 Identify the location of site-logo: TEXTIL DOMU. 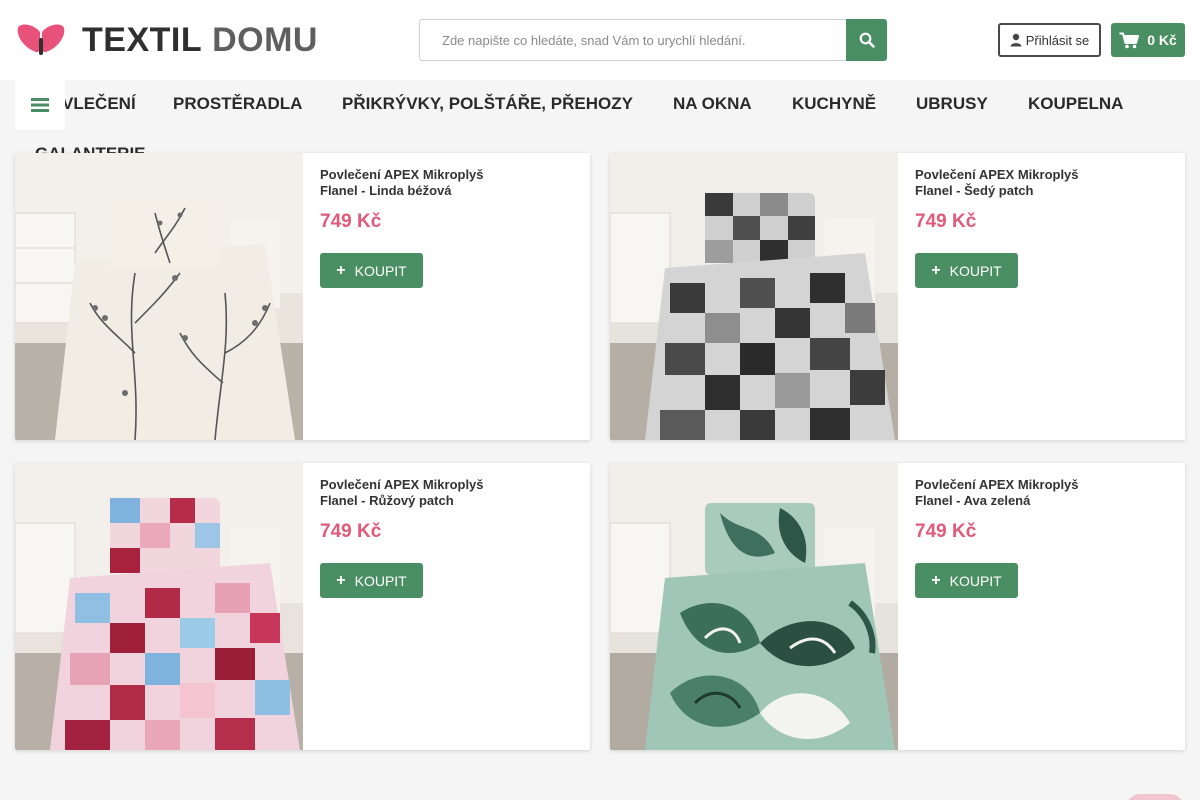
(167, 40).